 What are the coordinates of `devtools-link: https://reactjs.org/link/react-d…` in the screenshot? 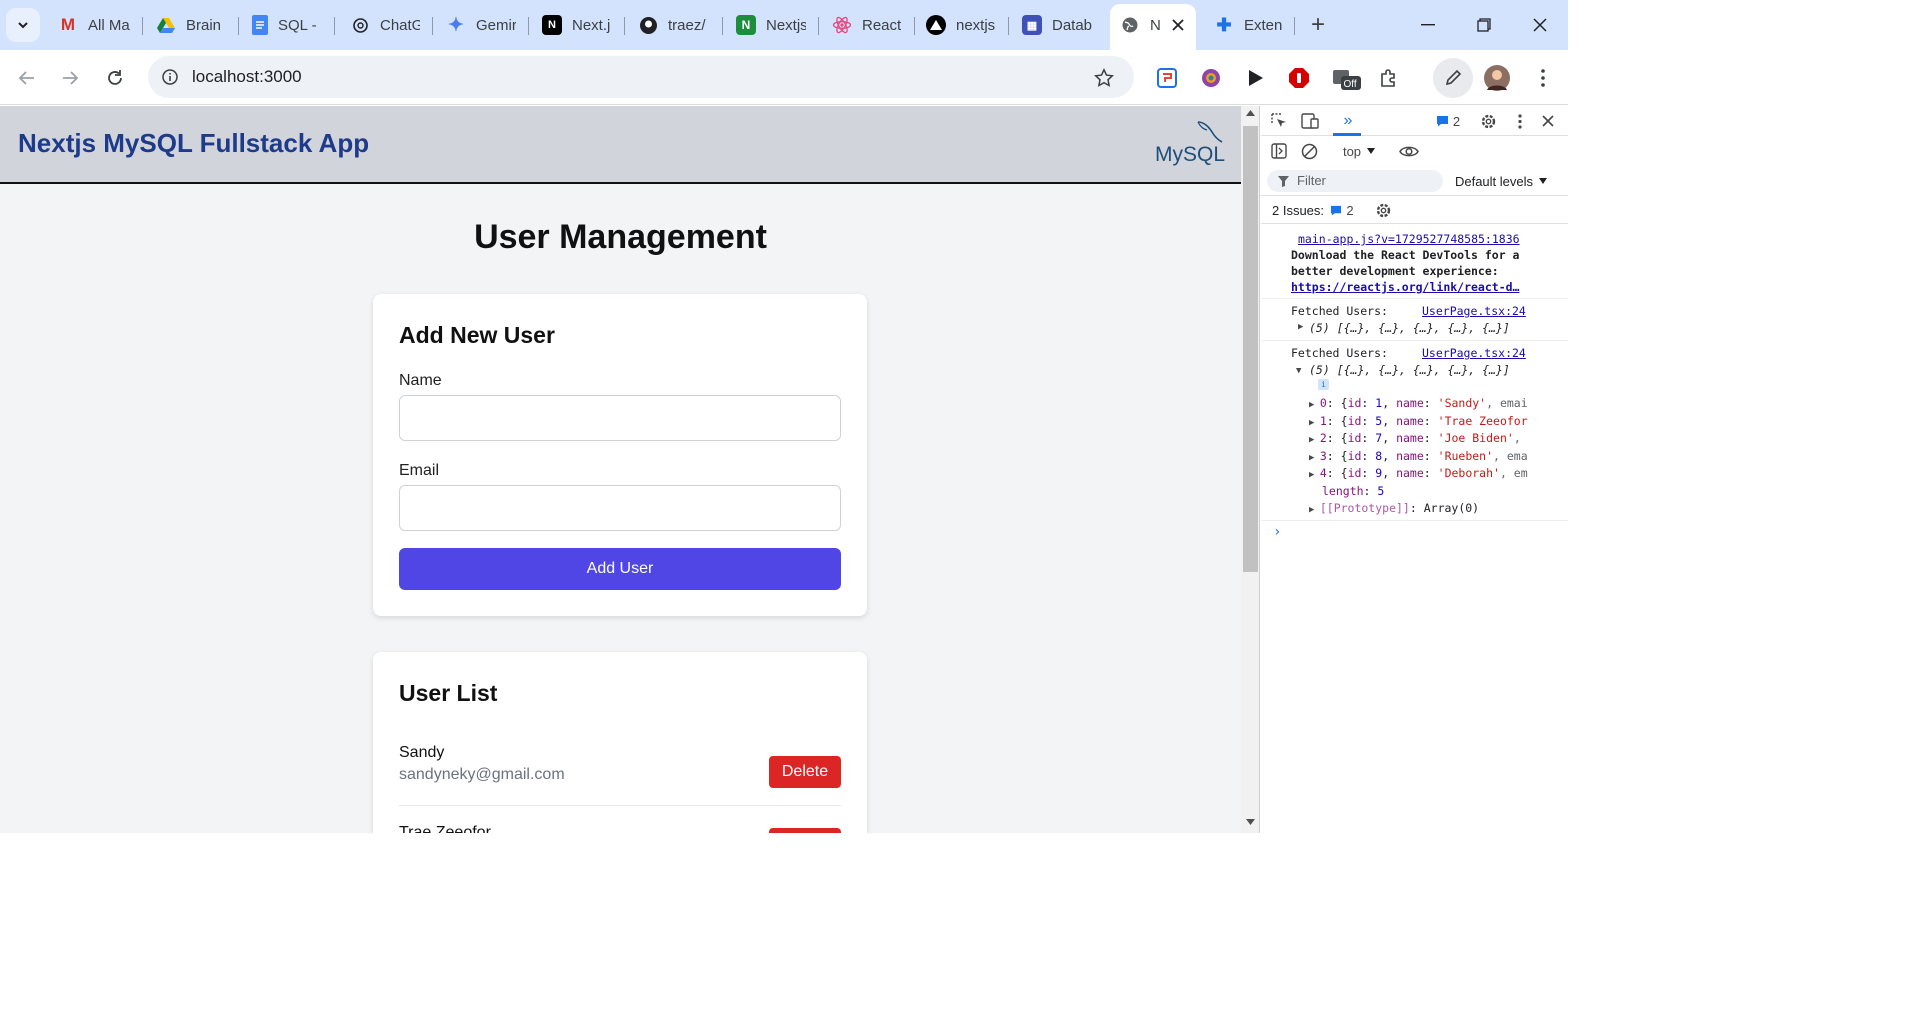 It's located at (1405, 287).